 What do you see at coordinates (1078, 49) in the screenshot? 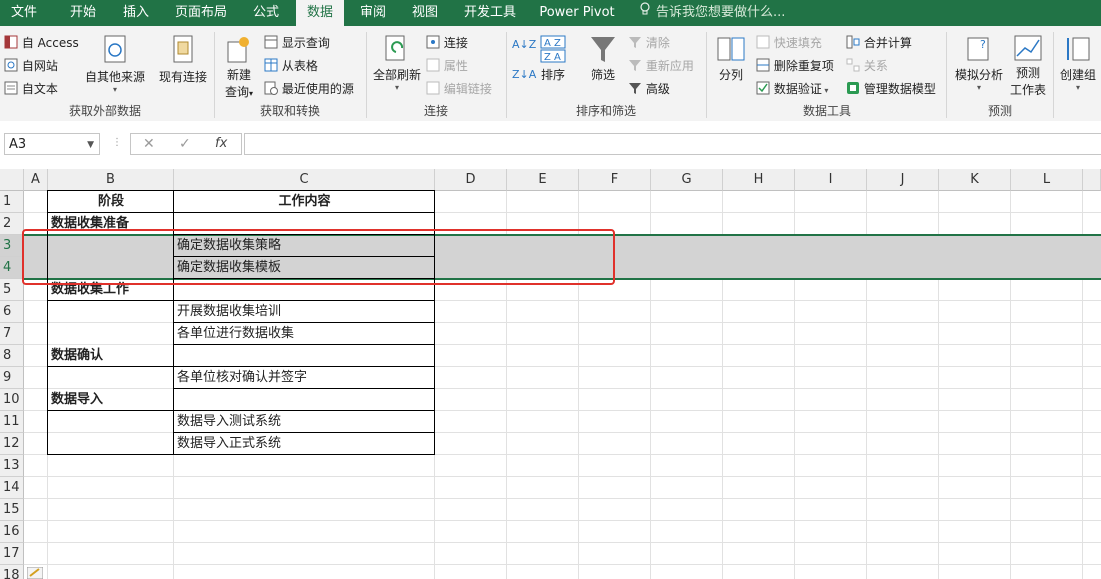
I see `group-icon` at bounding box center [1078, 49].